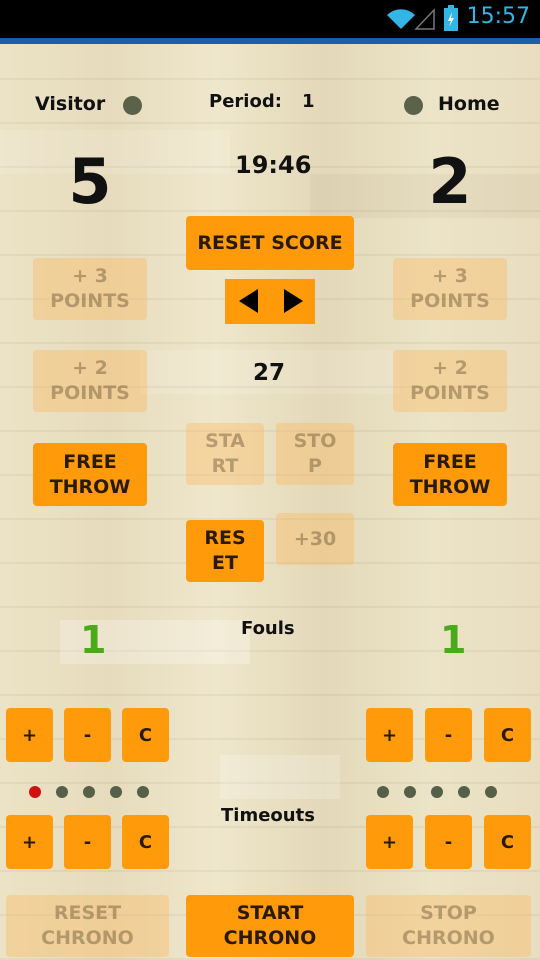 This screenshot has height=960, width=540. What do you see at coordinates (424, 19) in the screenshot?
I see `signal-icon` at bounding box center [424, 19].